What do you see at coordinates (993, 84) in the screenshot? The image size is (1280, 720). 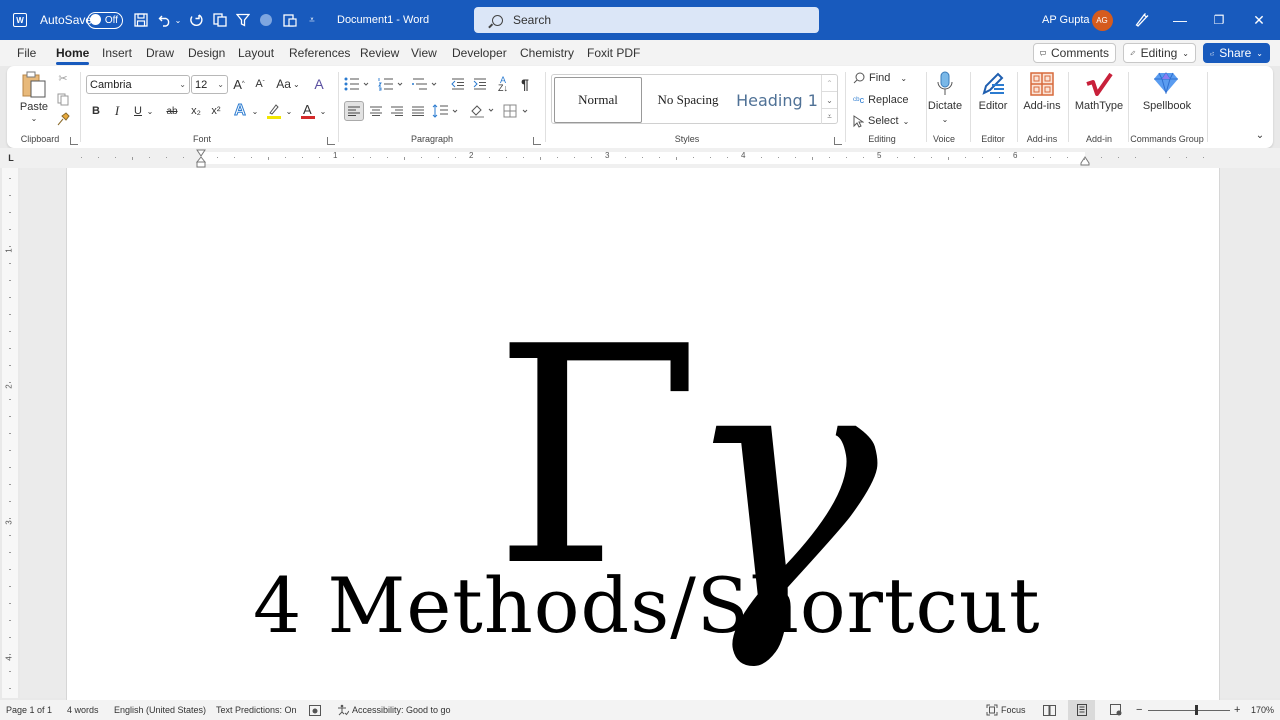 I see `editor-icon` at bounding box center [993, 84].